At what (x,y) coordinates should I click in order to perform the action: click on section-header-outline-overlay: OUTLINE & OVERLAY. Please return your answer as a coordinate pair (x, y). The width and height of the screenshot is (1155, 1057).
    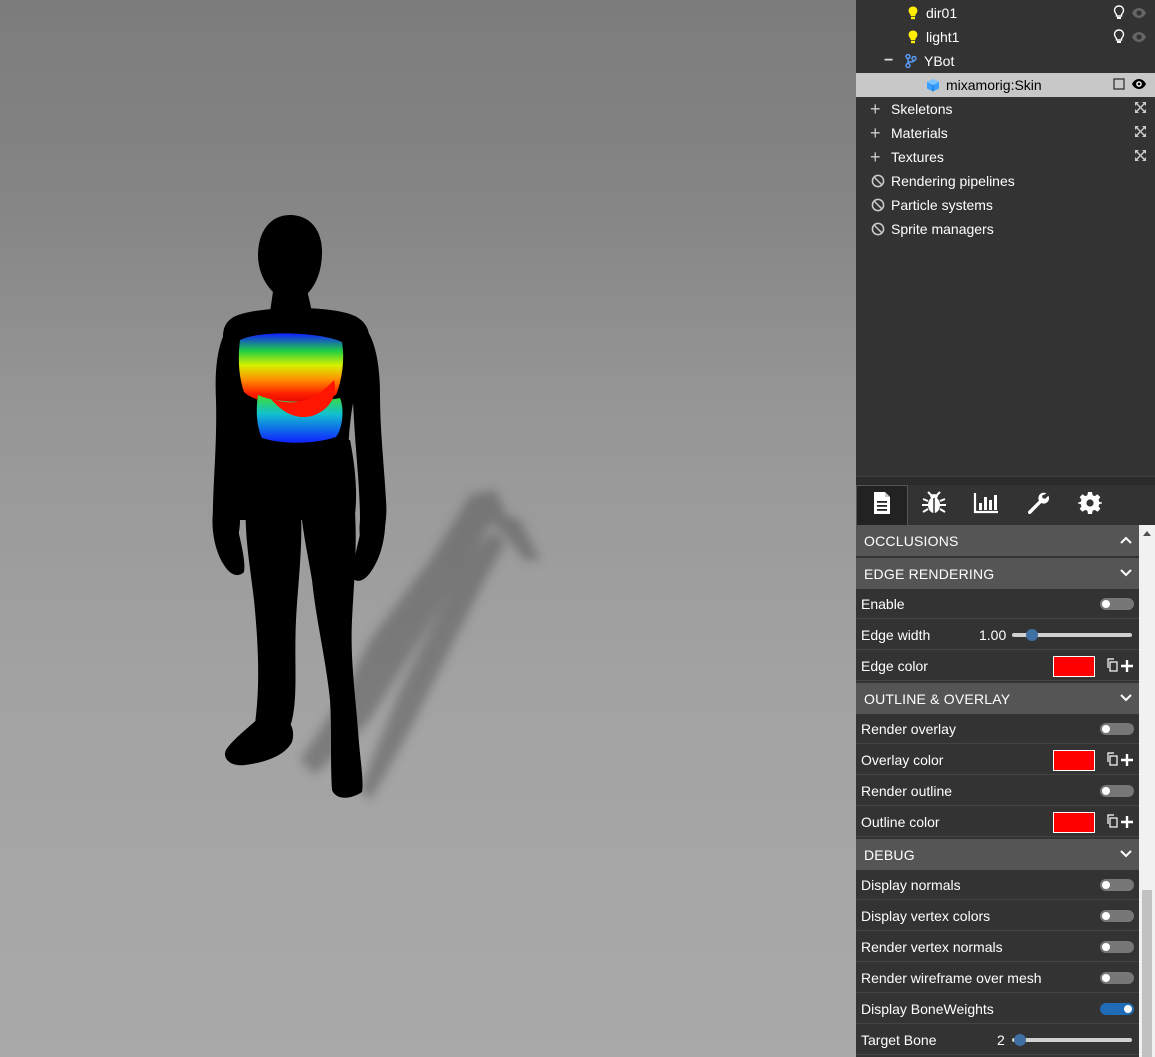
    Looking at the image, I should click on (997, 698).